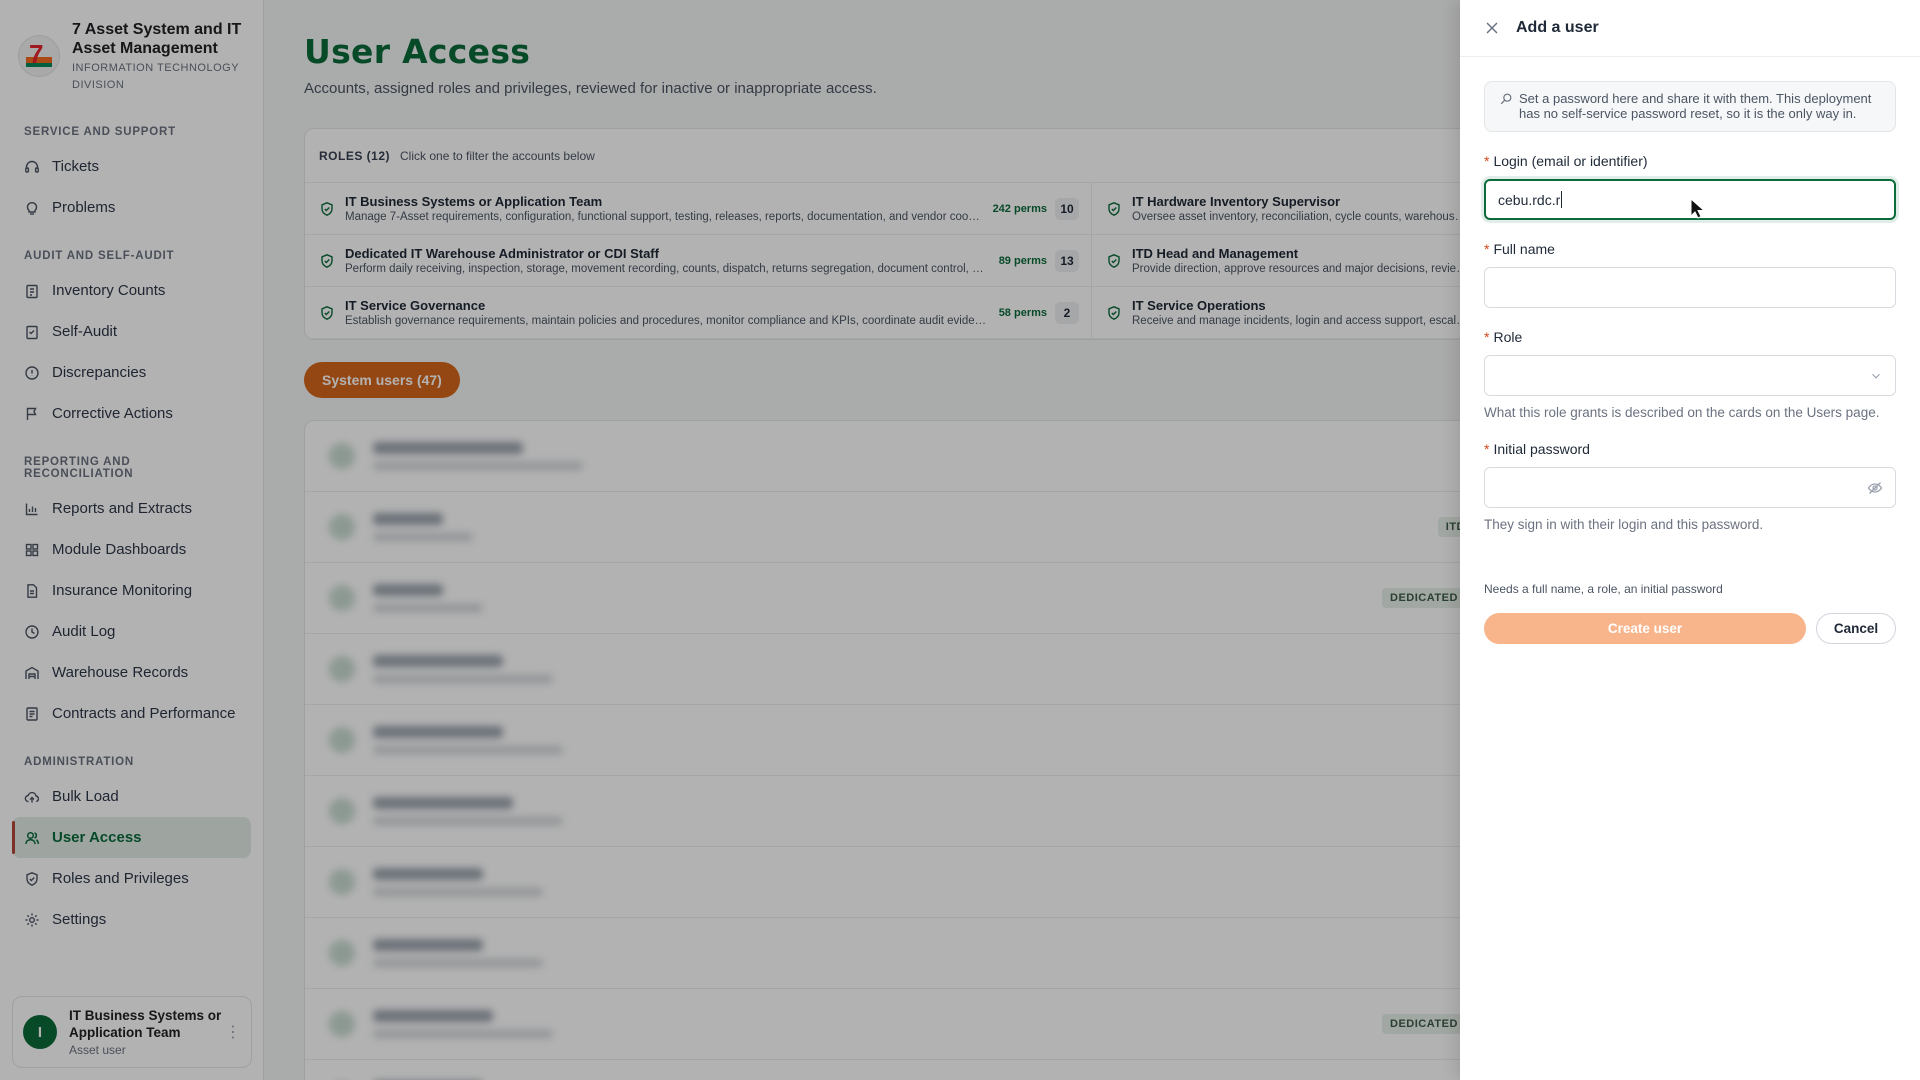 The image size is (1920, 1080). What do you see at coordinates (1524, 249) in the screenshot?
I see `fullname-label: Full name` at bounding box center [1524, 249].